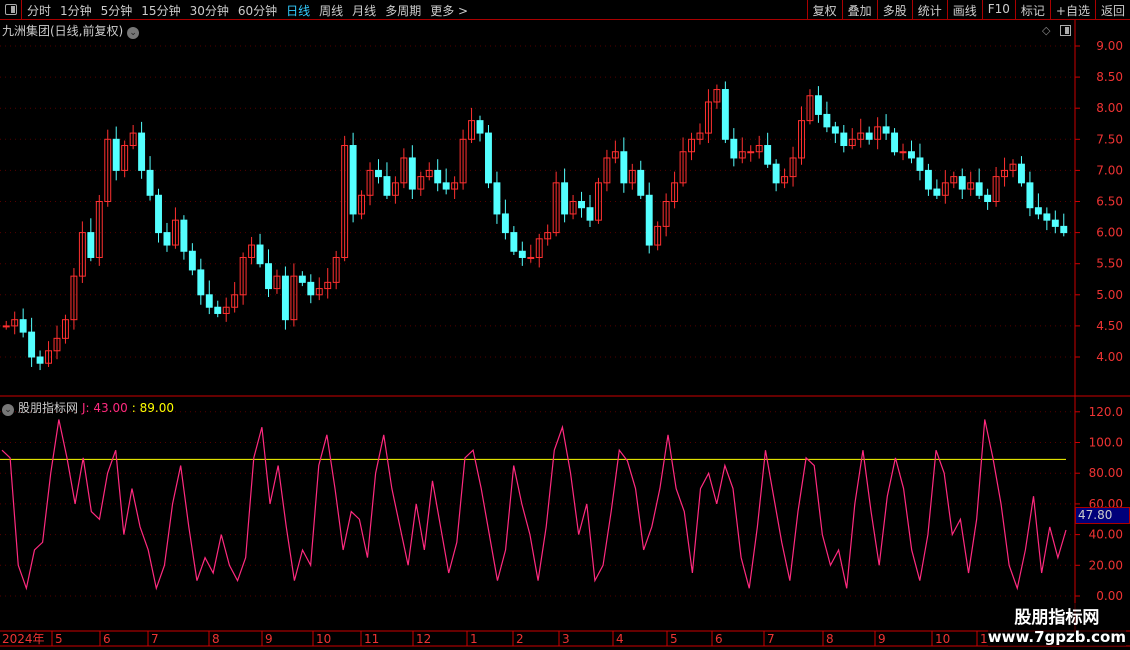  I want to click on price-label: 6.50, so click(1109, 202).